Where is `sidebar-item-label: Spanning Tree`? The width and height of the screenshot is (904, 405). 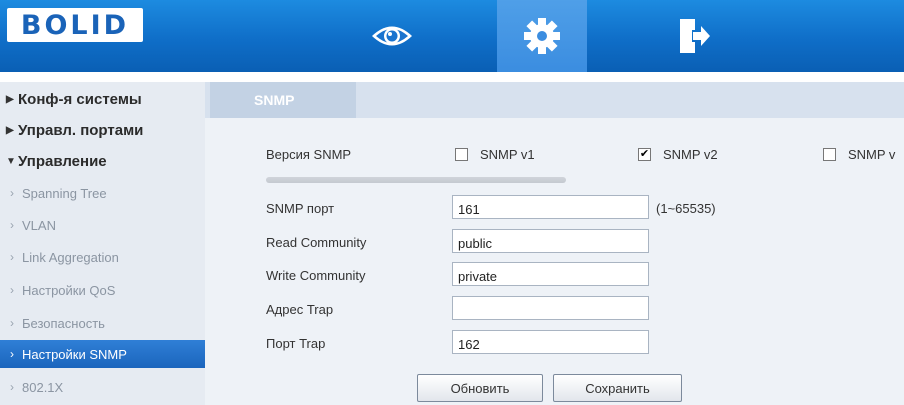 sidebar-item-label: Spanning Tree is located at coordinates (64, 193).